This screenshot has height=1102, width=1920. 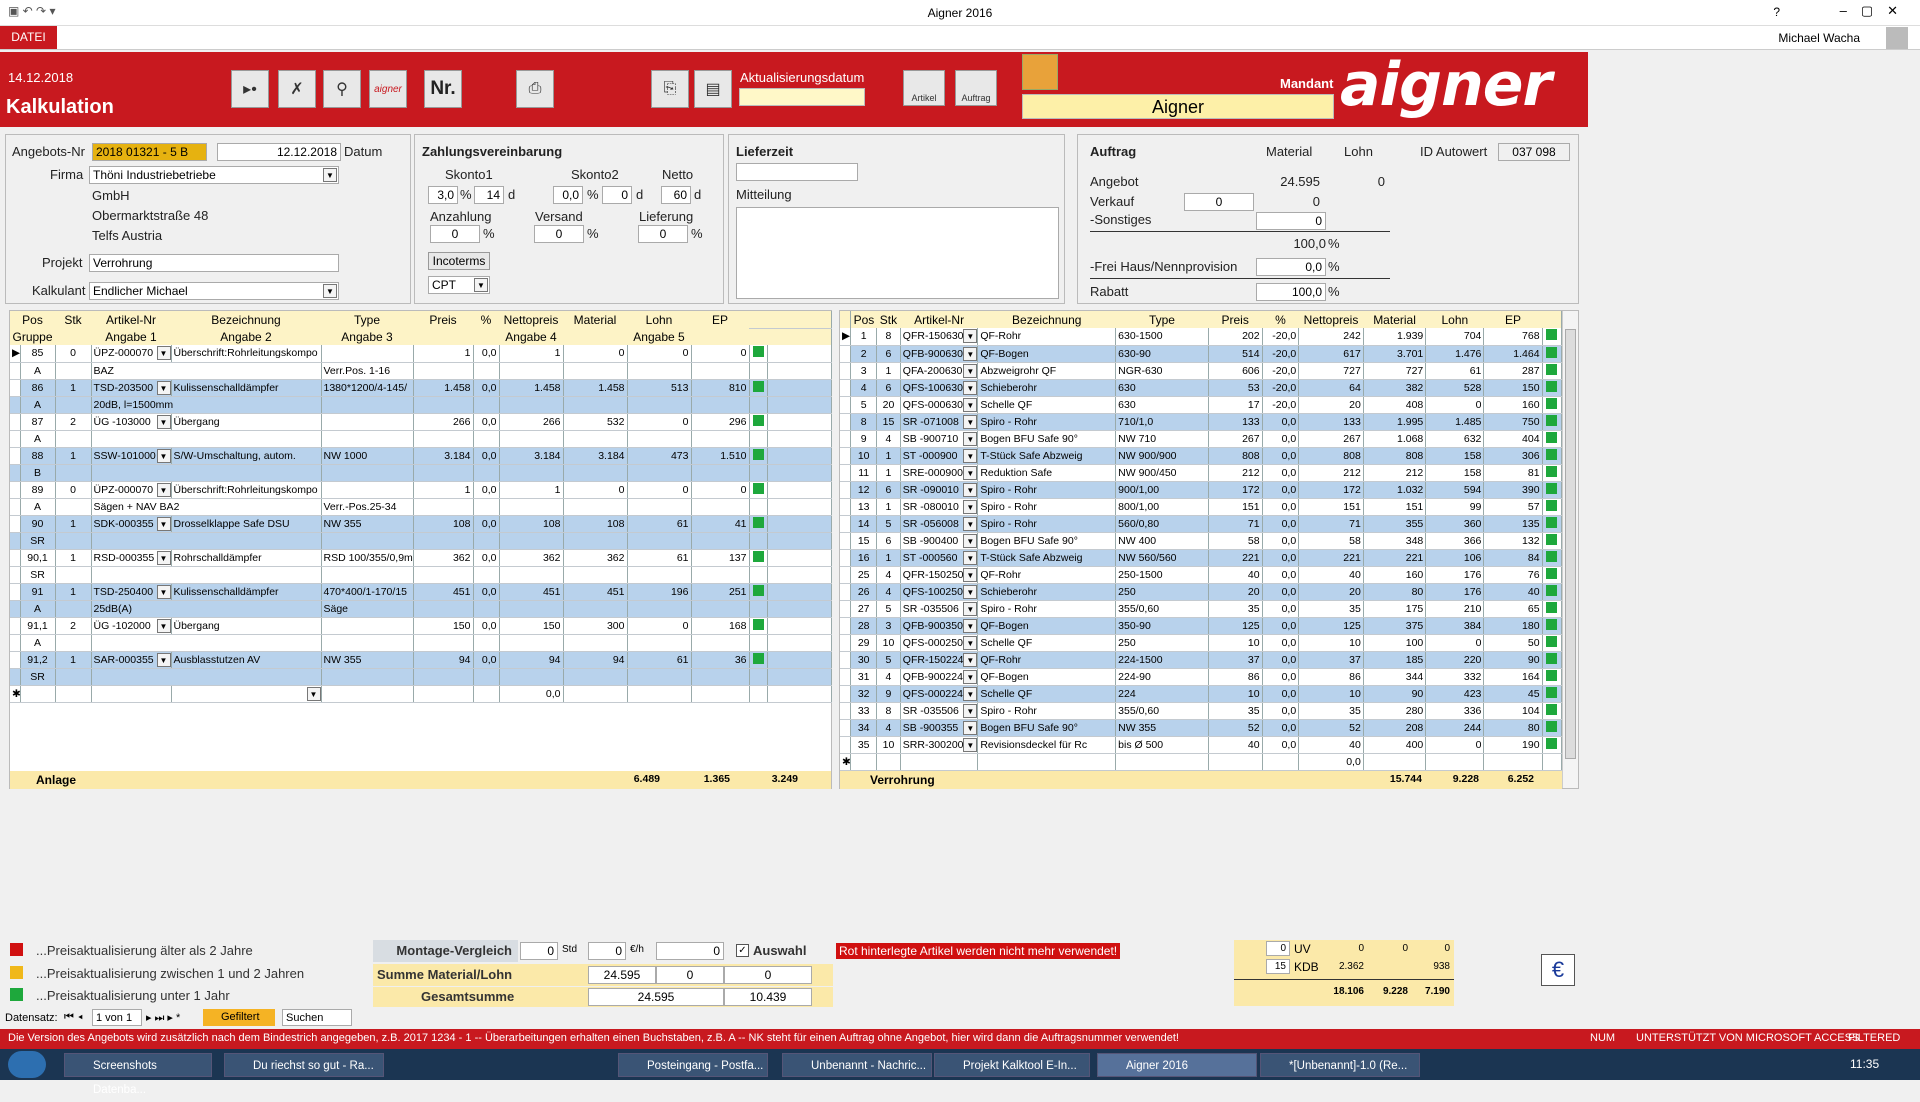 I want to click on cell-mat: 300, so click(x=595, y=626).